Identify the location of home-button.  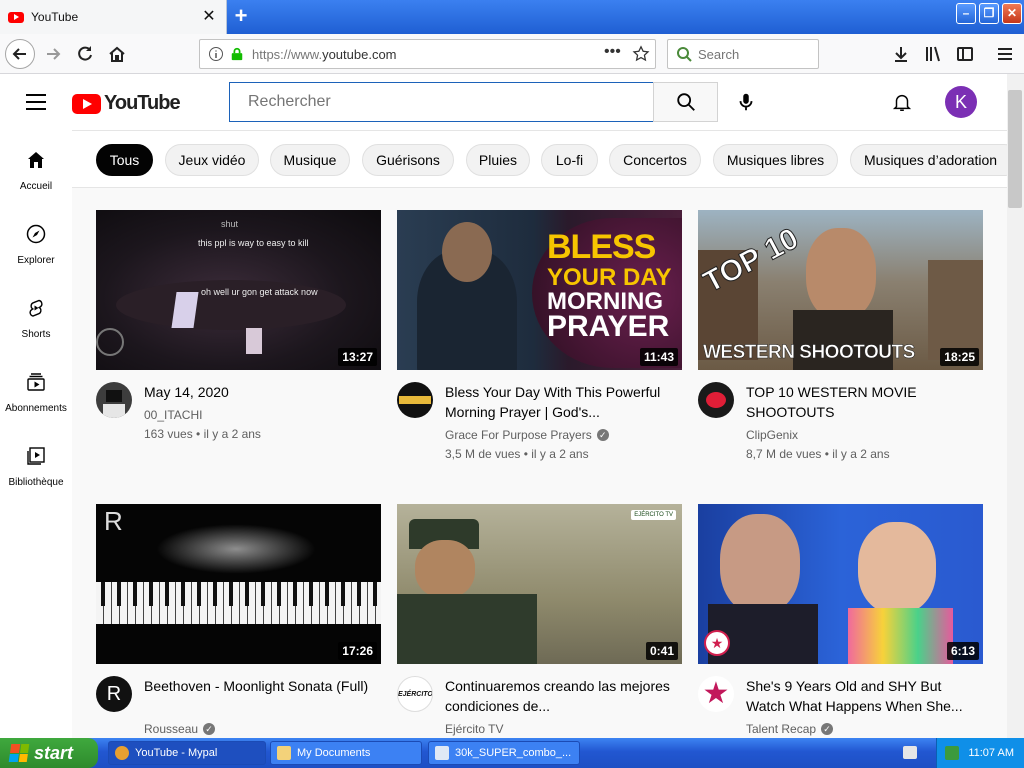
(117, 54).